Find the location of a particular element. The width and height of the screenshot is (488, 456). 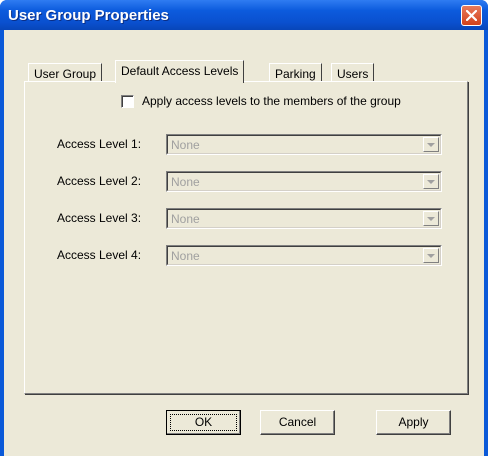

tab-label: Default Access Levels is located at coordinates (180, 71).